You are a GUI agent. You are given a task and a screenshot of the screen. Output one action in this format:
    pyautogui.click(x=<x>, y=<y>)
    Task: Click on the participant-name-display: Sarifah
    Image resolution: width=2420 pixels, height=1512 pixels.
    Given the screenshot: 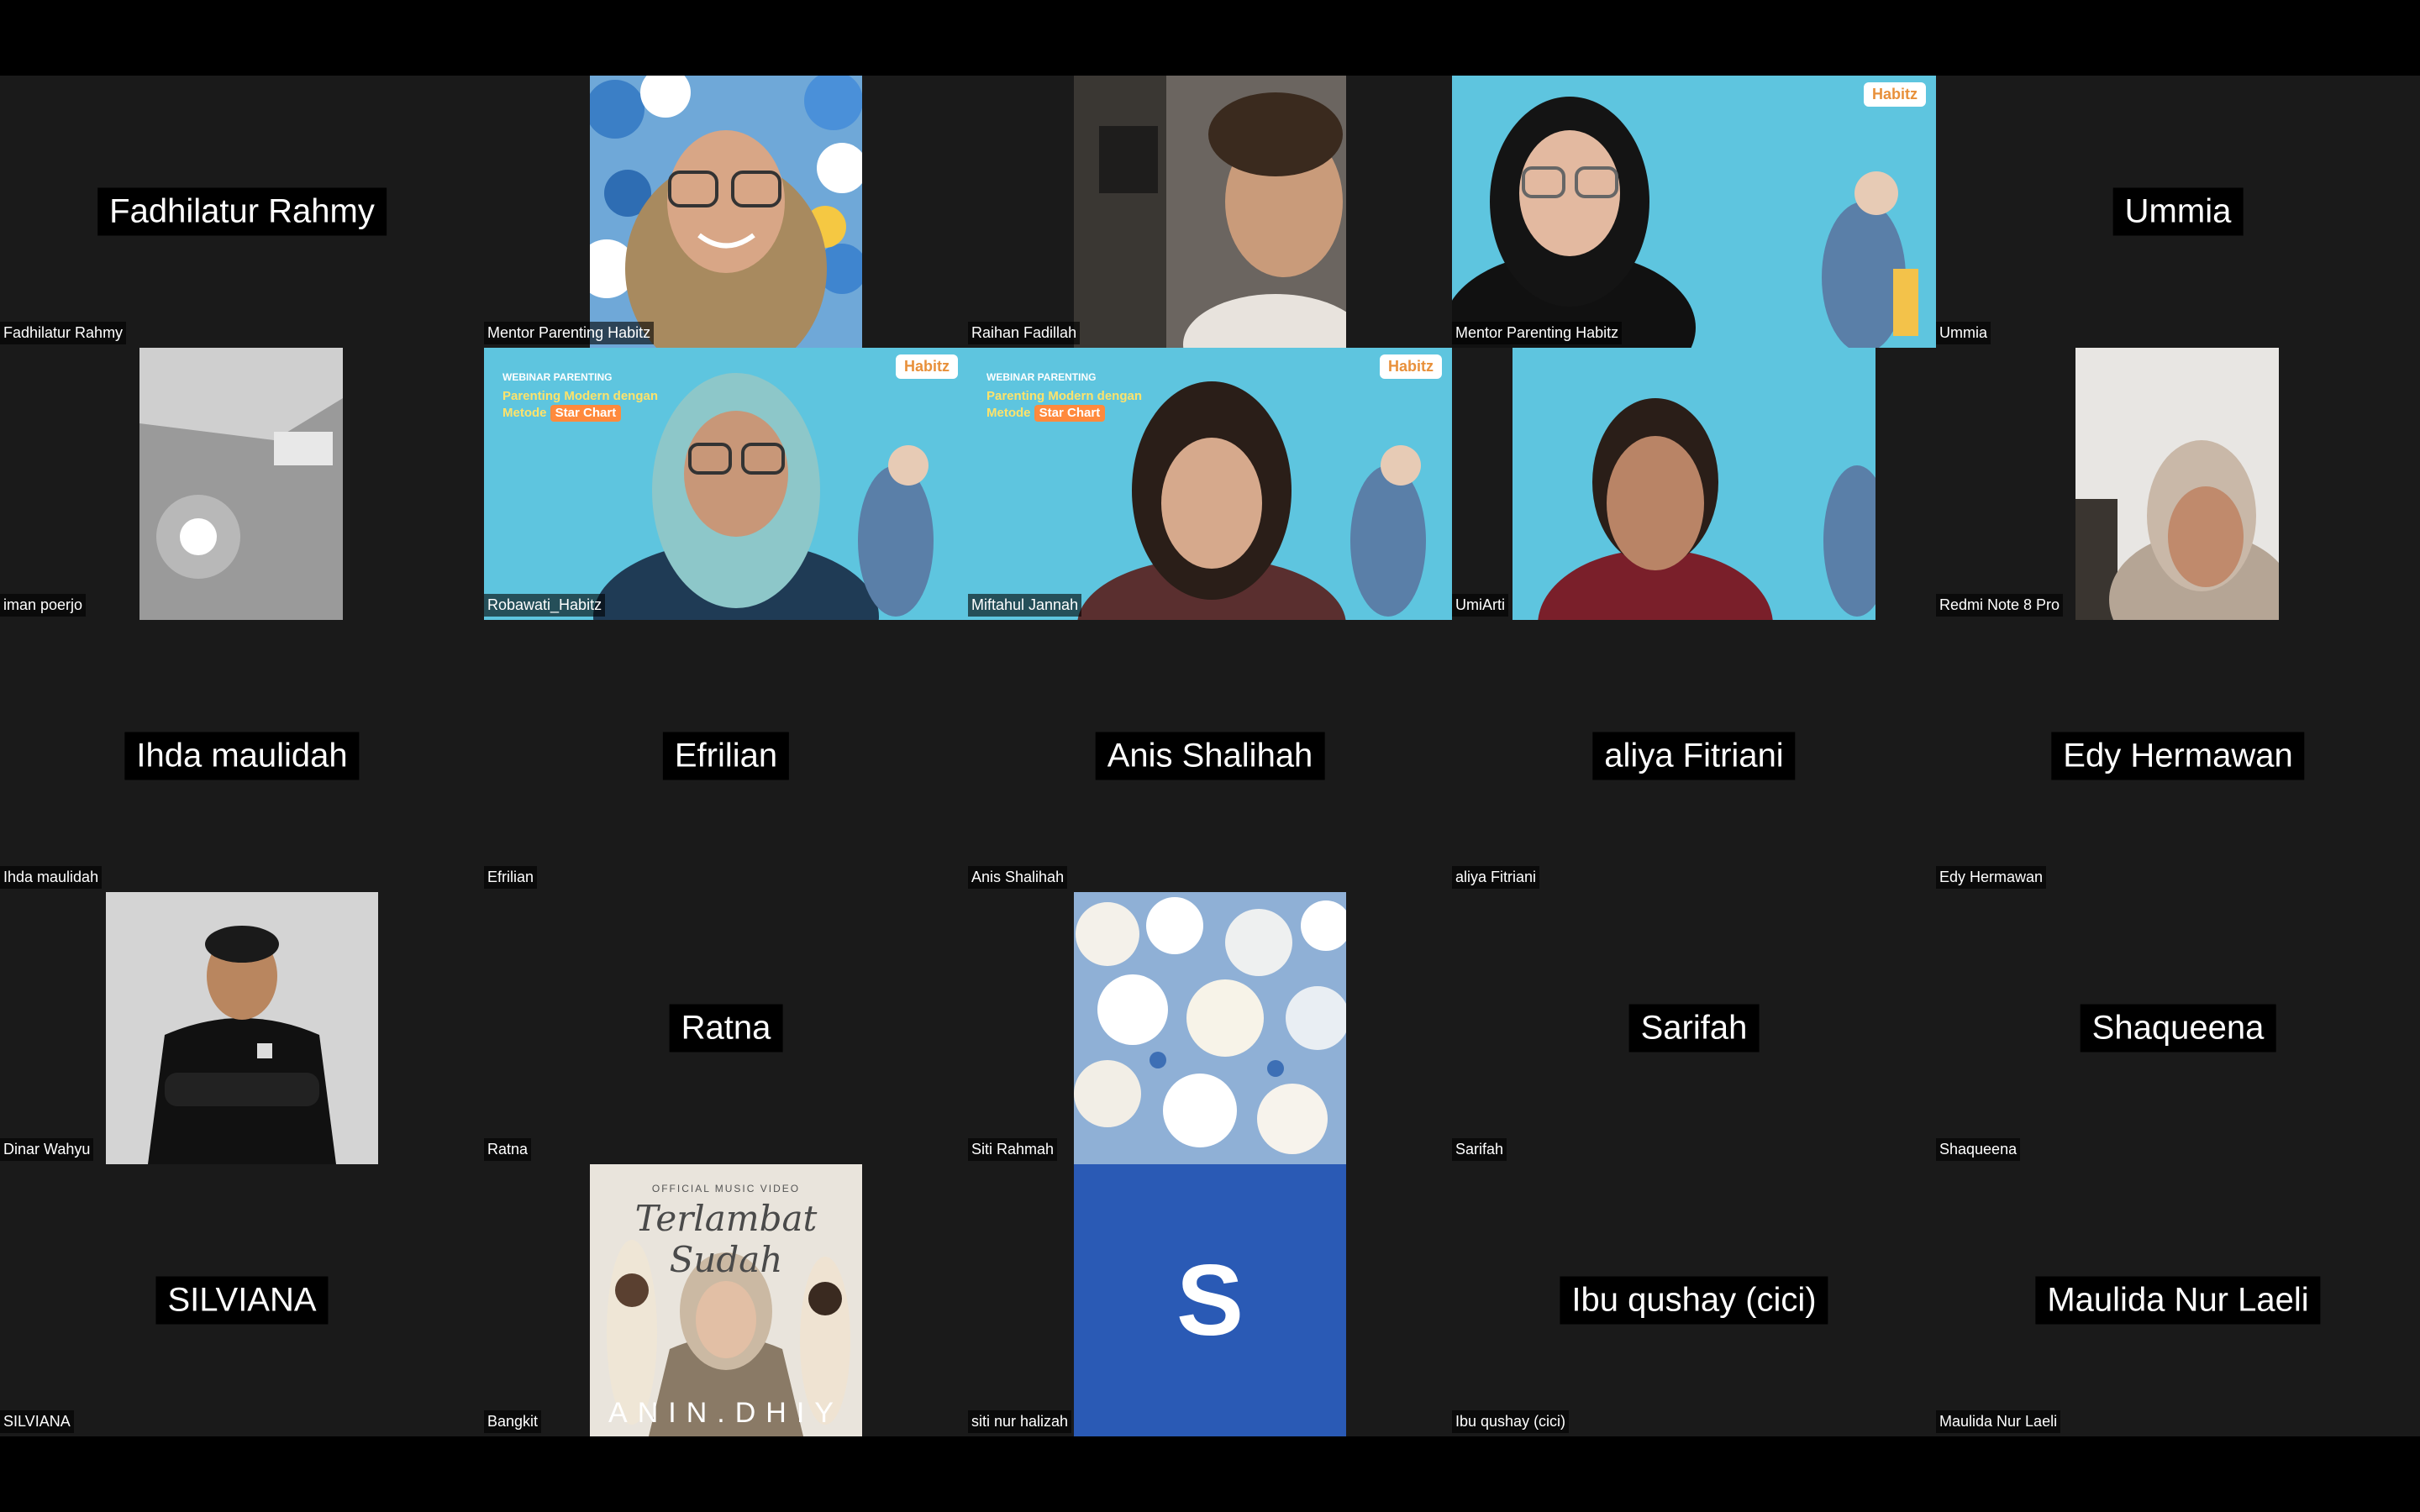 What is the action you would take?
    pyautogui.click(x=1694, y=1028)
    